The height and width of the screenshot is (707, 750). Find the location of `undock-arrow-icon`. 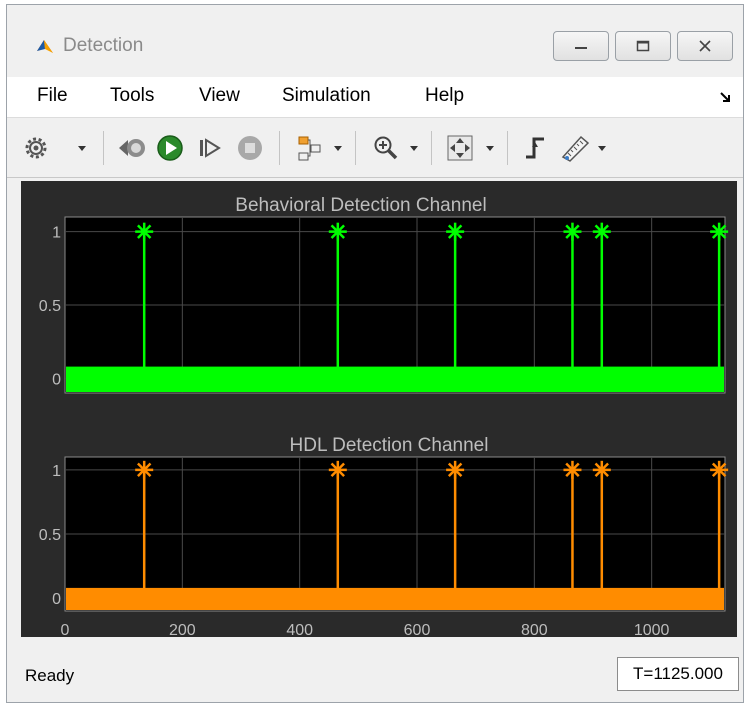

undock-arrow-icon is located at coordinates (725, 97).